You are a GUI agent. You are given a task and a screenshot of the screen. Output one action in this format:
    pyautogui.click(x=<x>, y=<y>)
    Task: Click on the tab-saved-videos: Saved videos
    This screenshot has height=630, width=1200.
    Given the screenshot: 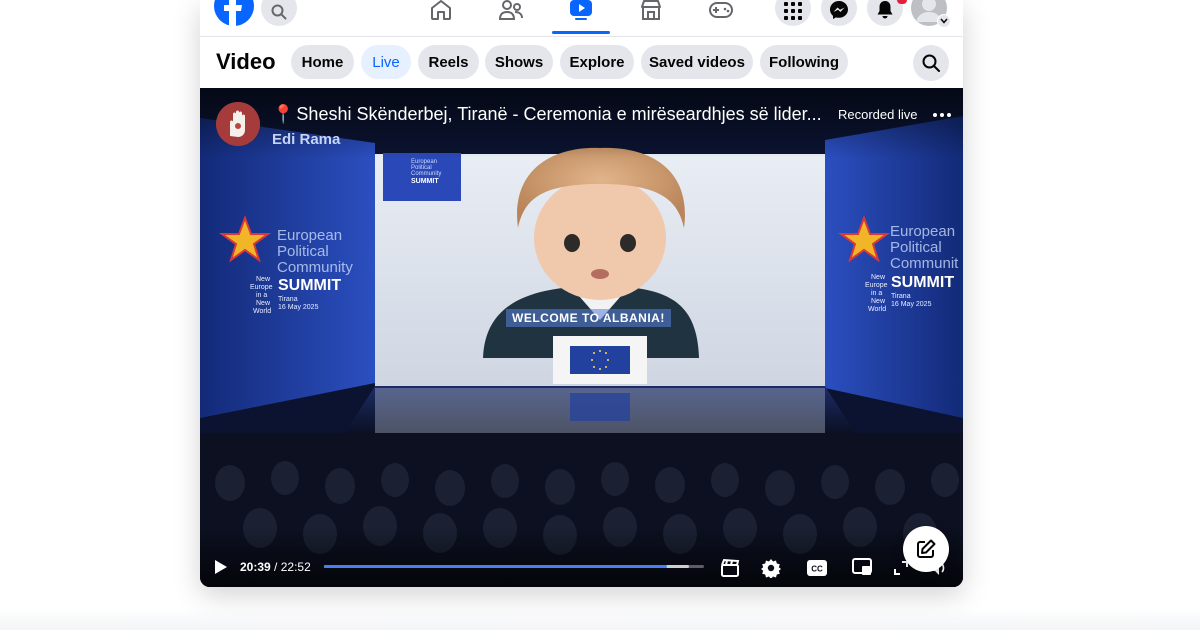 What is the action you would take?
    pyautogui.click(x=697, y=62)
    